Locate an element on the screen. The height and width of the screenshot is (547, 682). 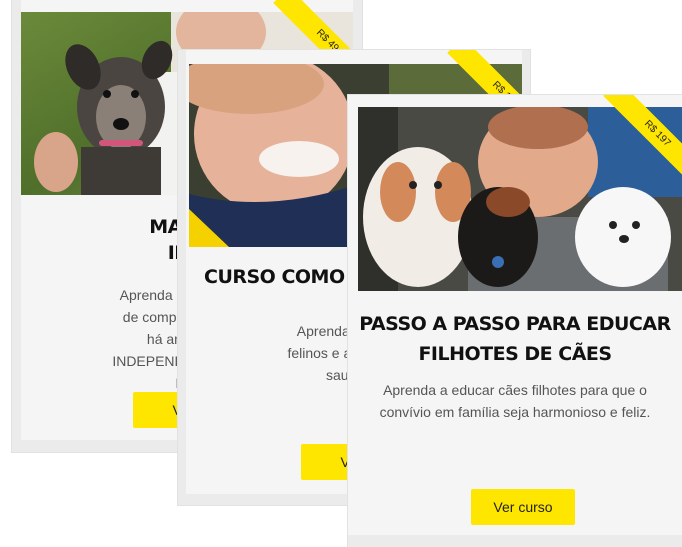
view-course-button: Ver curso is located at coordinates (523, 507).